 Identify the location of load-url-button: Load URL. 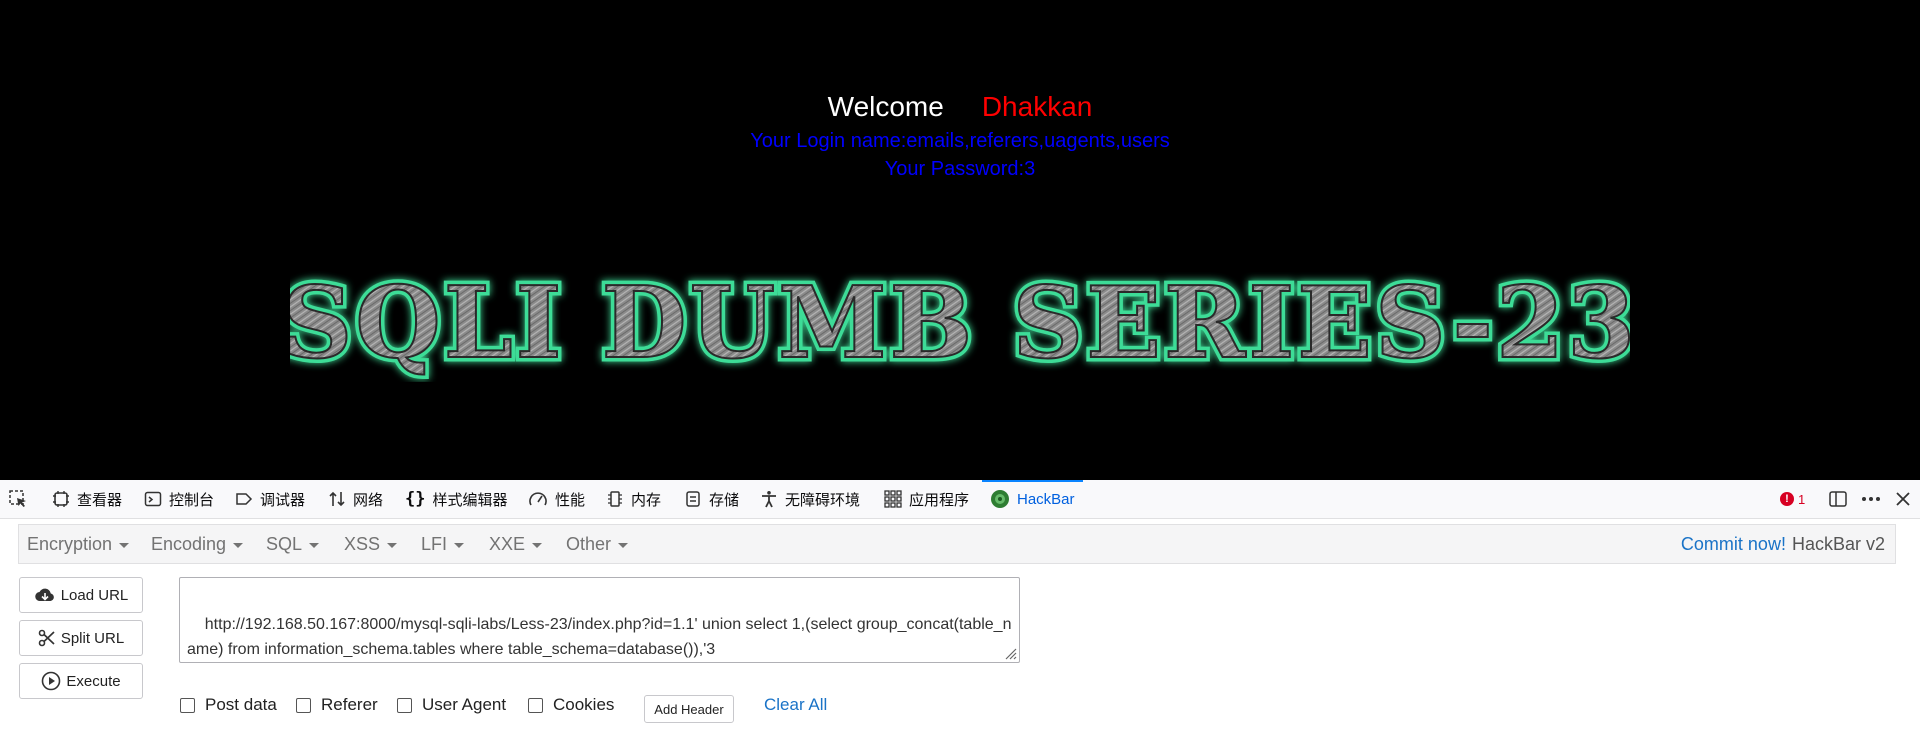
(81, 595).